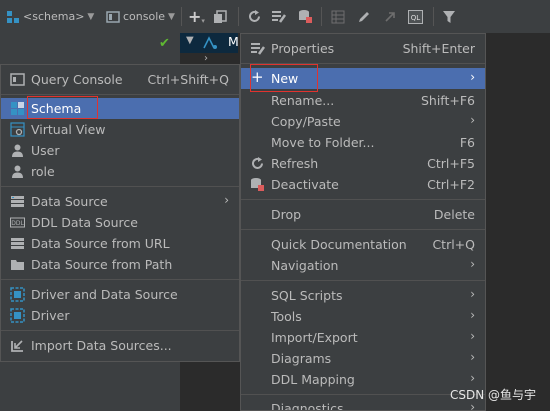 This screenshot has width=550, height=411. What do you see at coordinates (363, 78) in the screenshot?
I see `menu-item-new: + New ›` at bounding box center [363, 78].